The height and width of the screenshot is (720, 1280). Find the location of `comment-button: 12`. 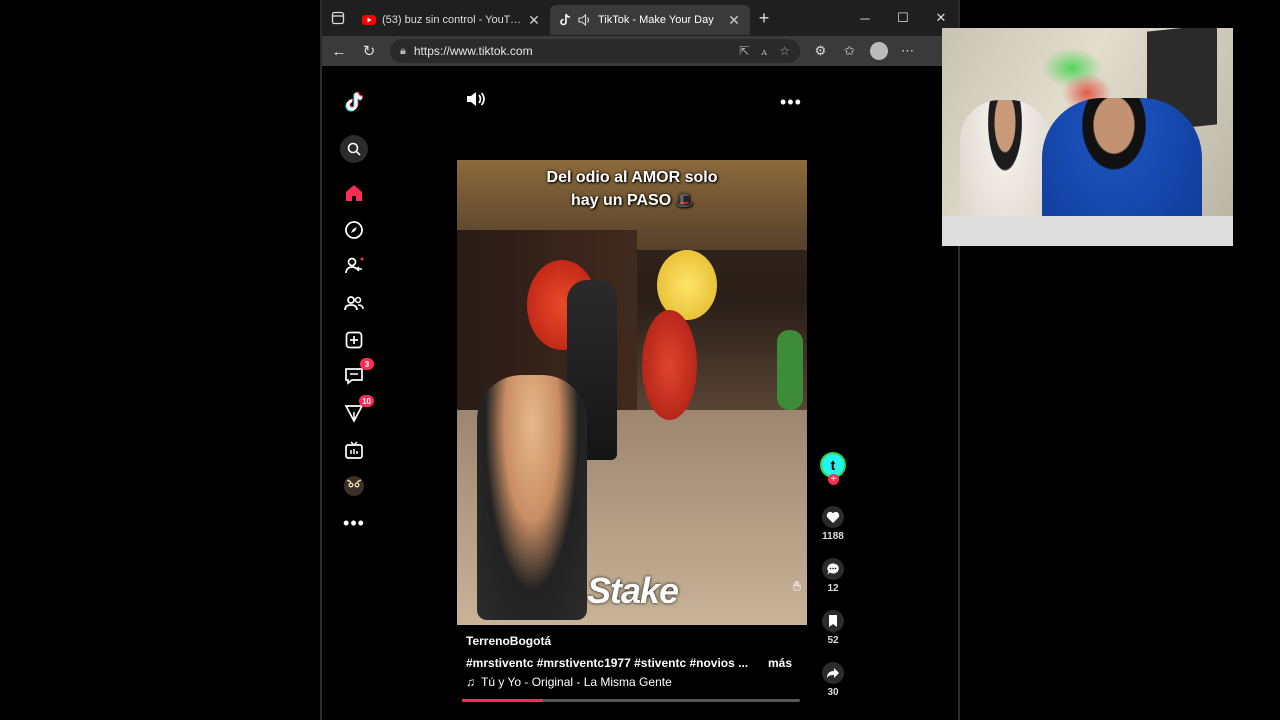

comment-button: 12 is located at coordinates (833, 576).